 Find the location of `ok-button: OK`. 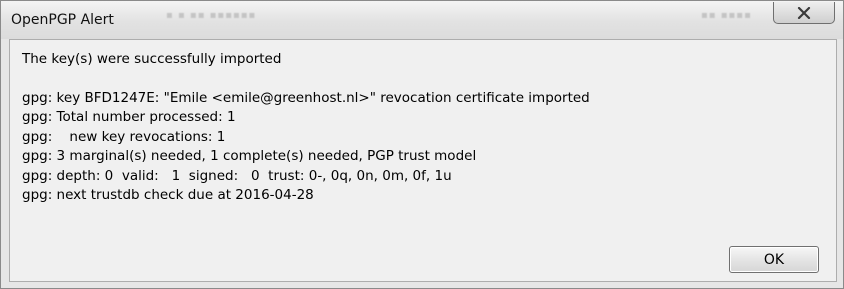

ok-button: OK is located at coordinates (774, 259).